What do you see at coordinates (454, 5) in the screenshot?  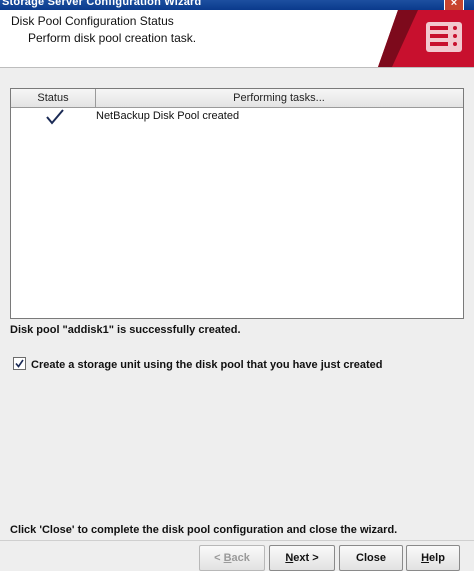 I see `window-close-button: ×` at bounding box center [454, 5].